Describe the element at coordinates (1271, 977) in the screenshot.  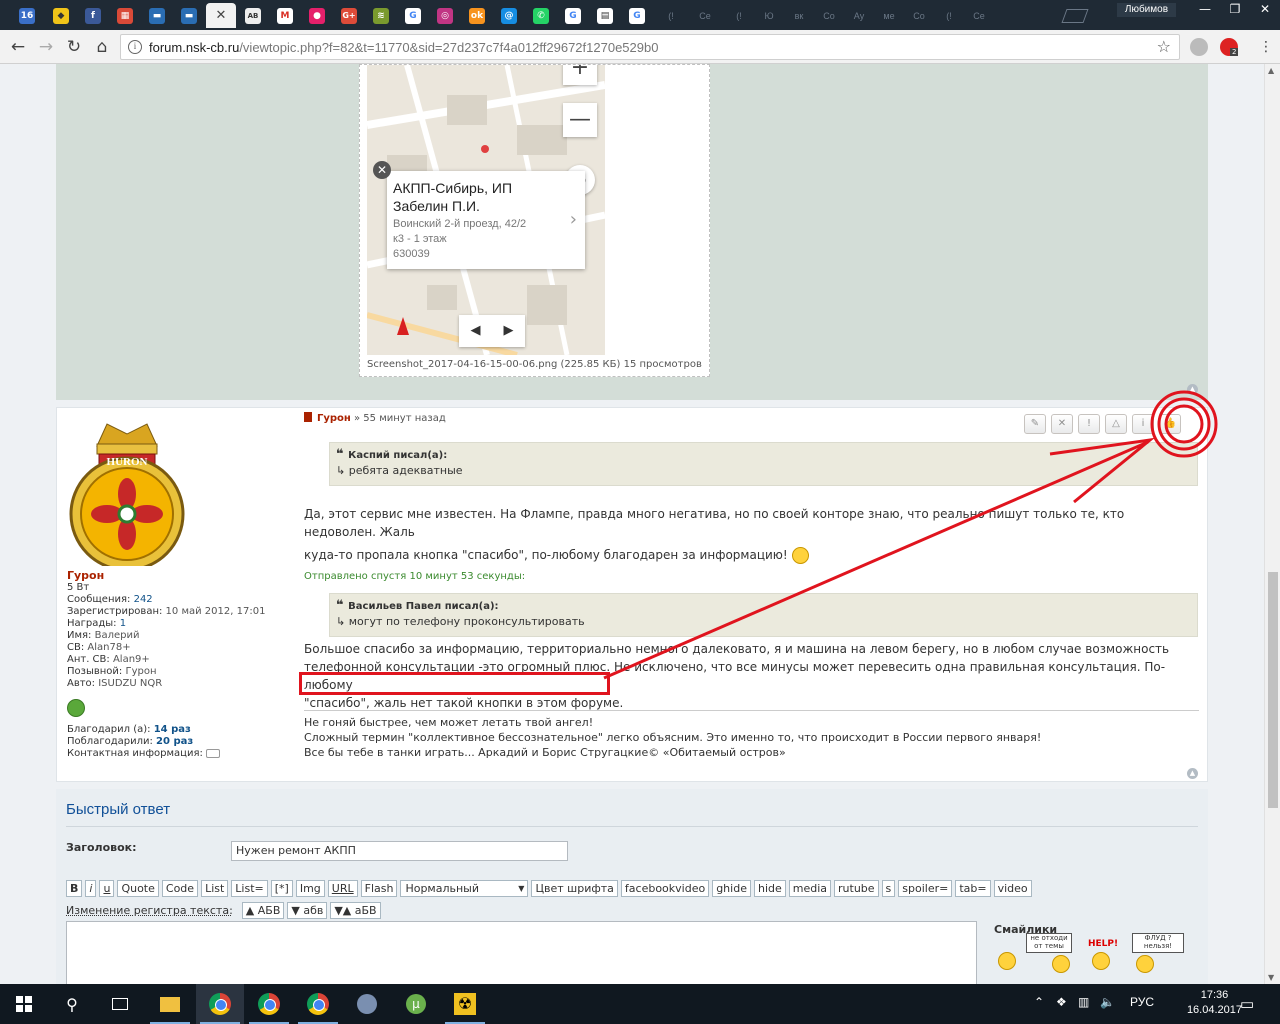
I see `scroll-down-icon: ▼` at that location.